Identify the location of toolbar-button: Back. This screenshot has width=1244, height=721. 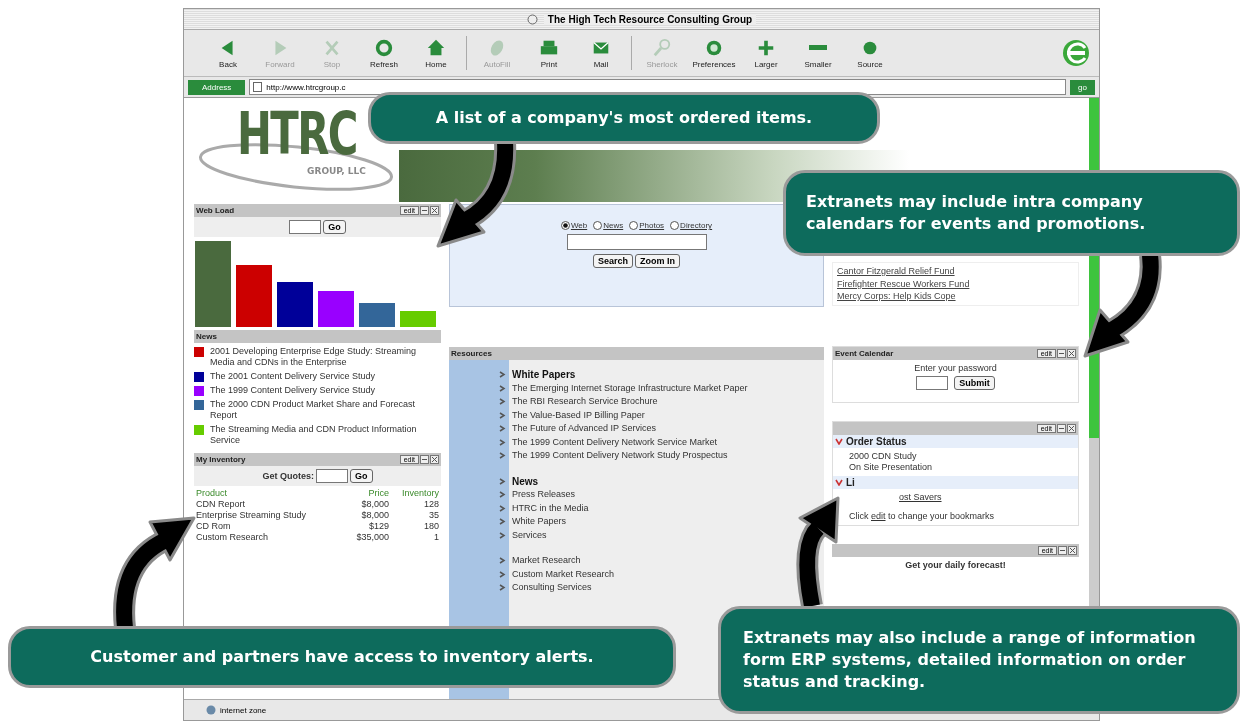
(228, 53).